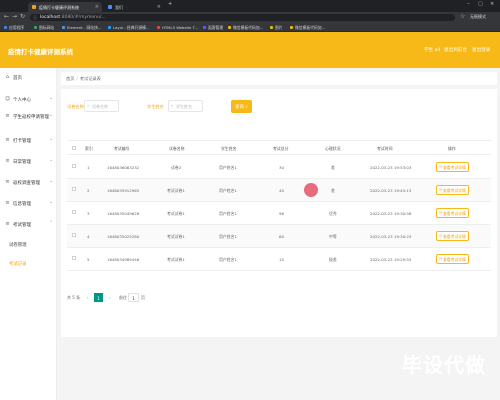 This screenshot has width=500, height=400. I want to click on select-all-checkbox, so click(74, 148).